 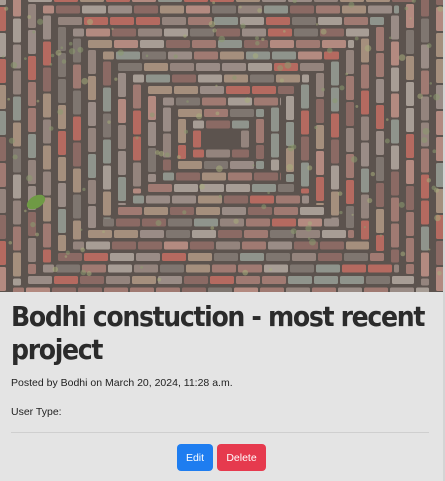 What do you see at coordinates (195, 457) in the screenshot?
I see `edit-button: Edit` at bounding box center [195, 457].